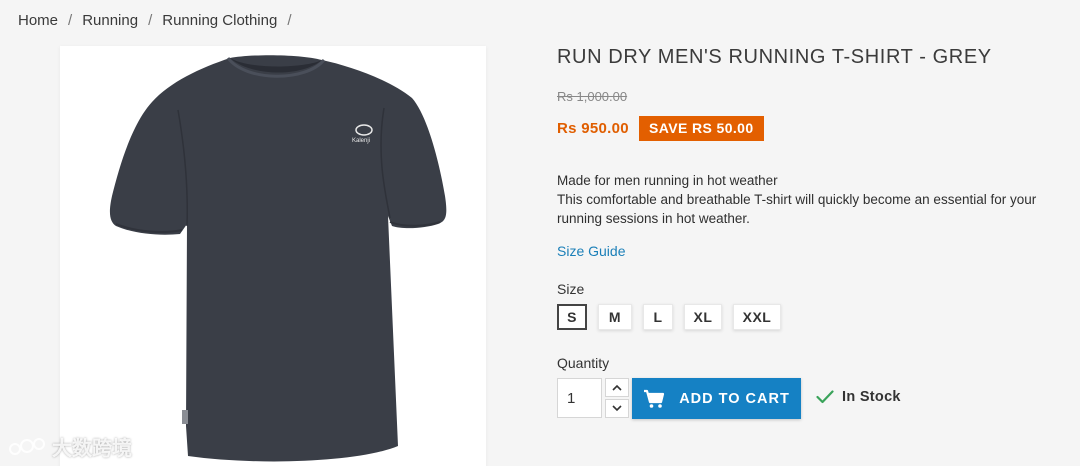 The width and height of the screenshot is (1080, 466). Describe the element at coordinates (583, 363) in the screenshot. I see `quantity-label: Quantity` at that location.